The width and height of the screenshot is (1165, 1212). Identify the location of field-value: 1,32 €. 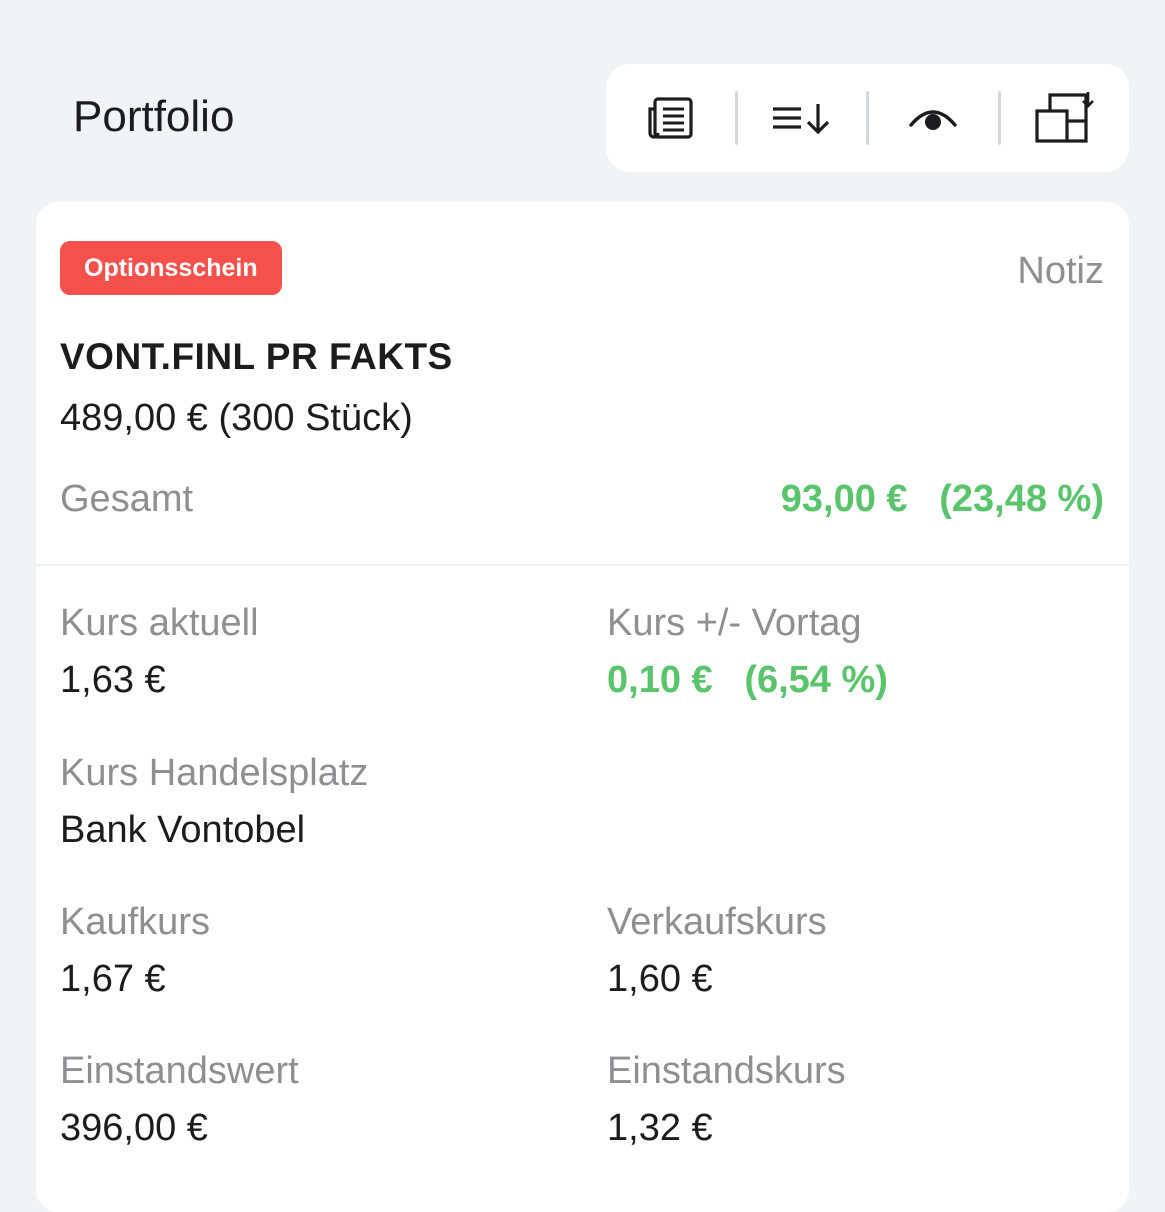
(660, 1128).